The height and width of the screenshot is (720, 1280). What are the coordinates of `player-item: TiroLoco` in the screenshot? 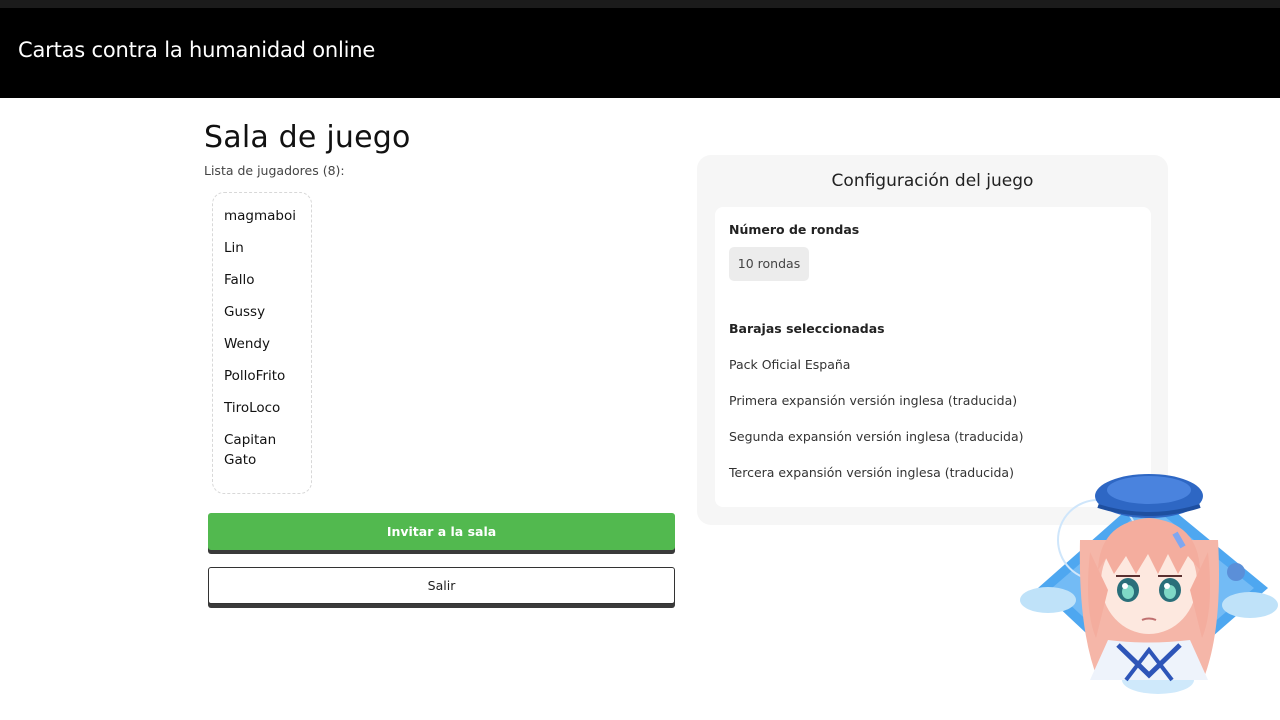 It's located at (252, 408).